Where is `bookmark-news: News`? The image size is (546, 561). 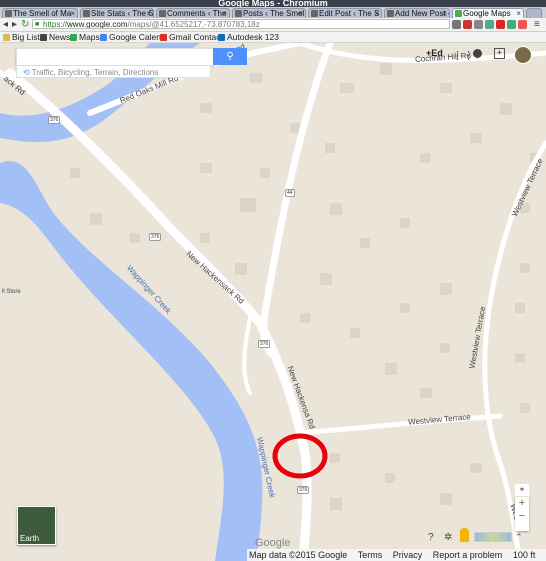
bookmark-news: News is located at coordinates (55, 37).